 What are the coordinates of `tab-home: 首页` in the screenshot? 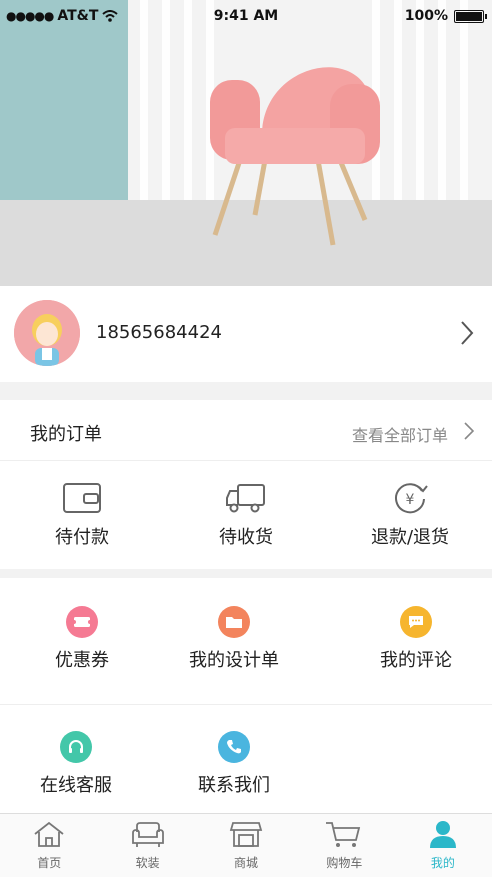 It's located at (49, 845).